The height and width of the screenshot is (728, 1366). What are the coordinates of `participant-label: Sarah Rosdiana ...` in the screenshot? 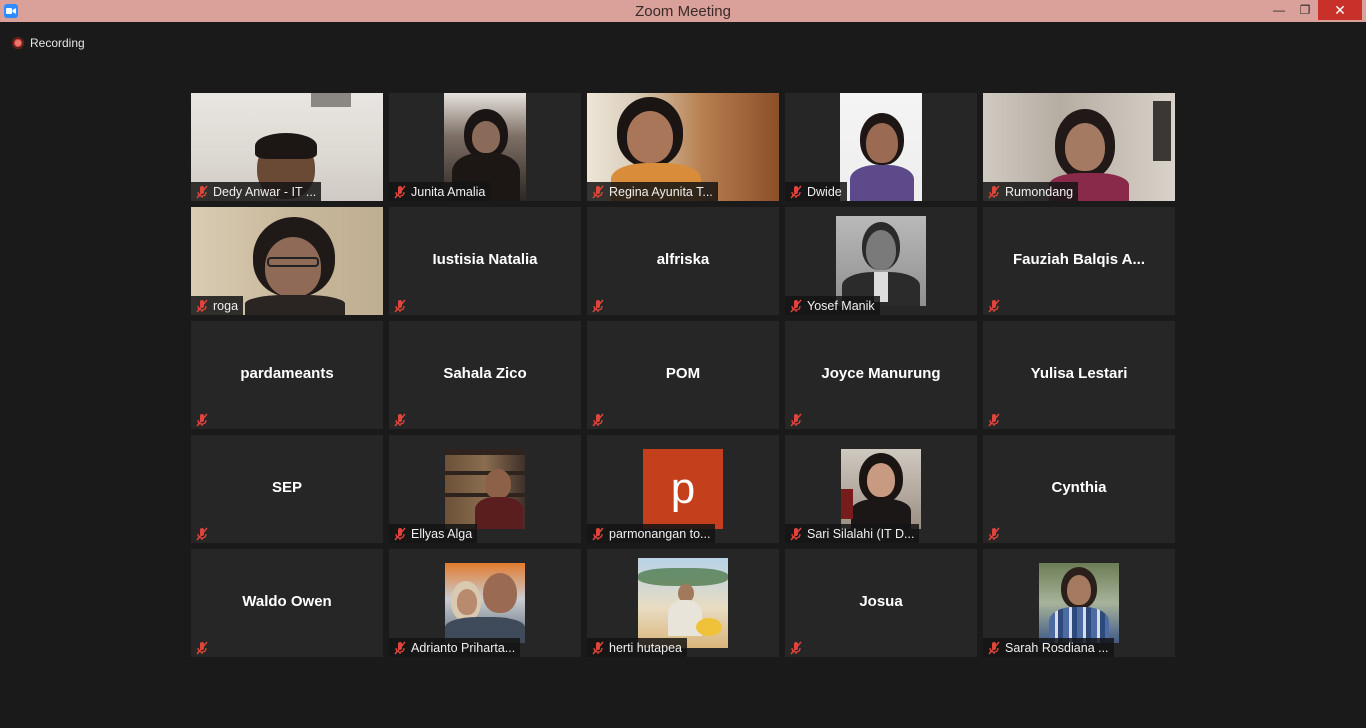 It's located at (1048, 647).